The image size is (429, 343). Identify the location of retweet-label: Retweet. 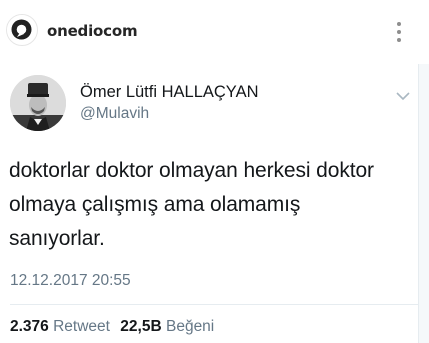
(81, 326).